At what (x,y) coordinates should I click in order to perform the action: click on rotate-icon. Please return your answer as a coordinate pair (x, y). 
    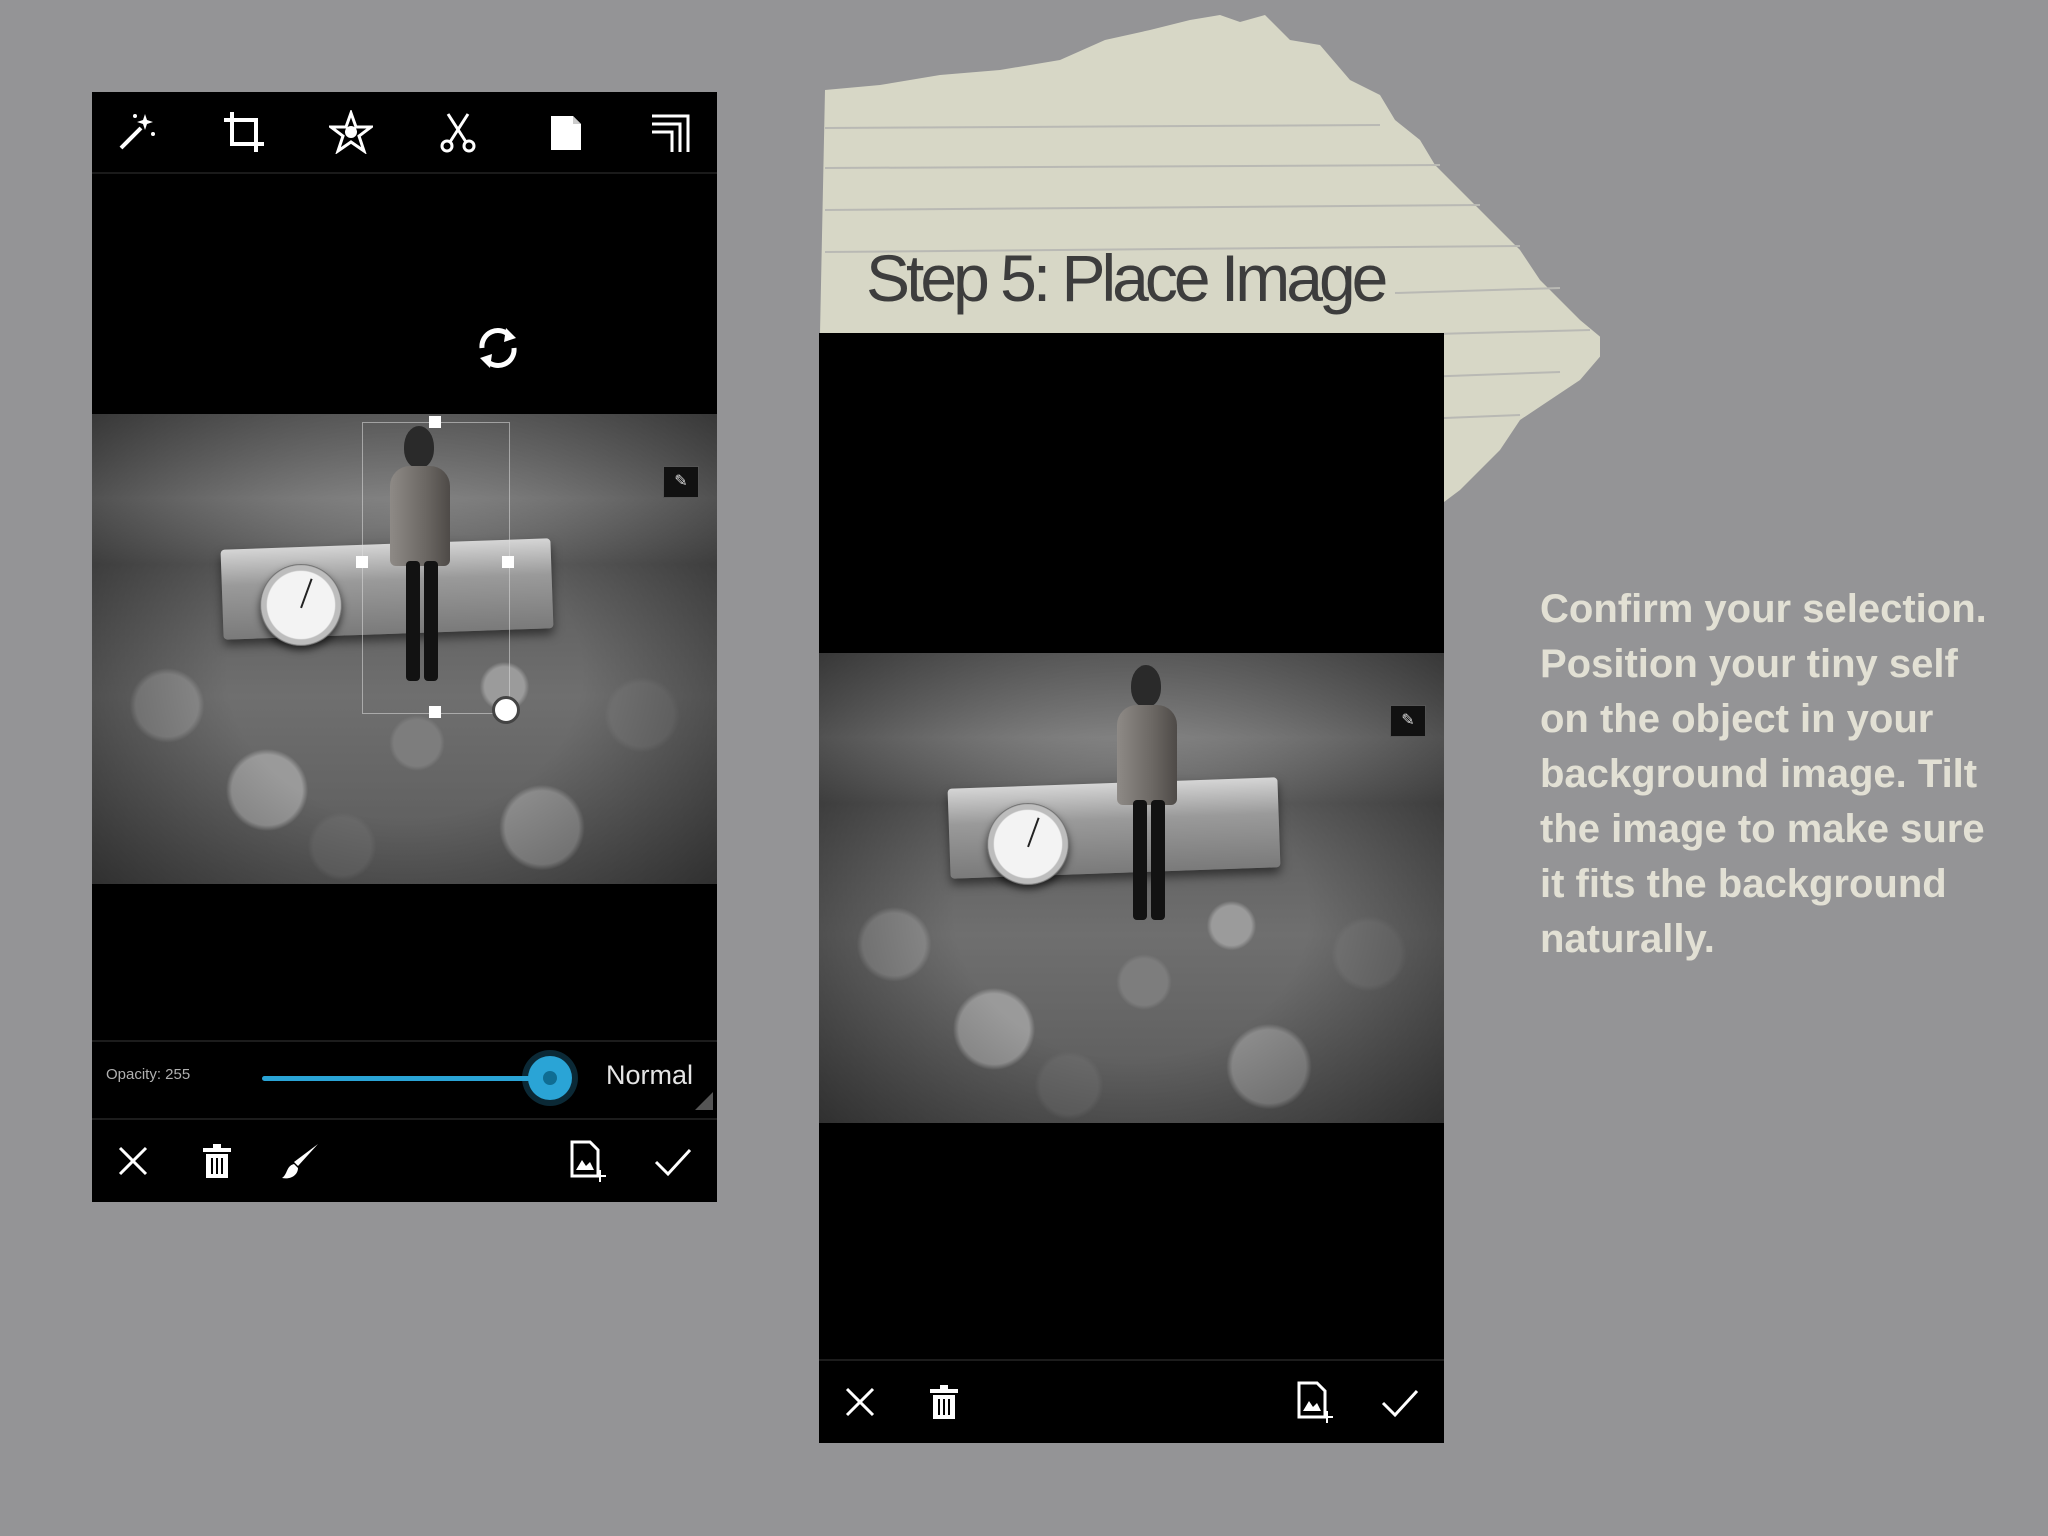
    Looking at the image, I should click on (498, 348).